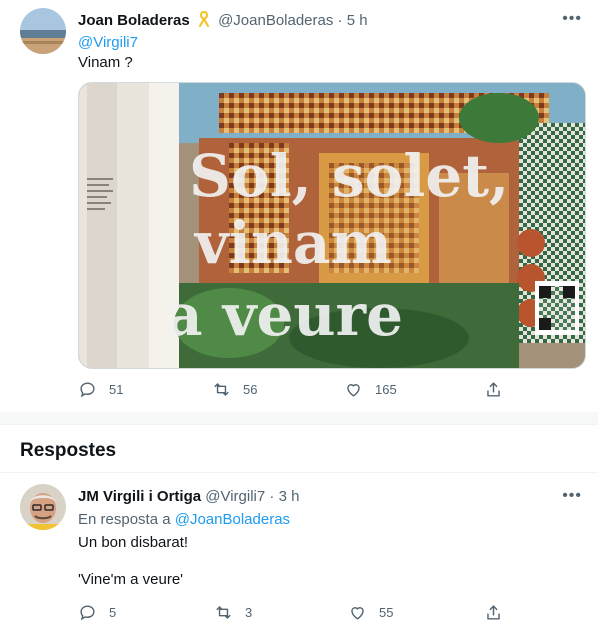  What do you see at coordinates (370, 389) in the screenshot?
I see `like-button: 165` at bounding box center [370, 389].